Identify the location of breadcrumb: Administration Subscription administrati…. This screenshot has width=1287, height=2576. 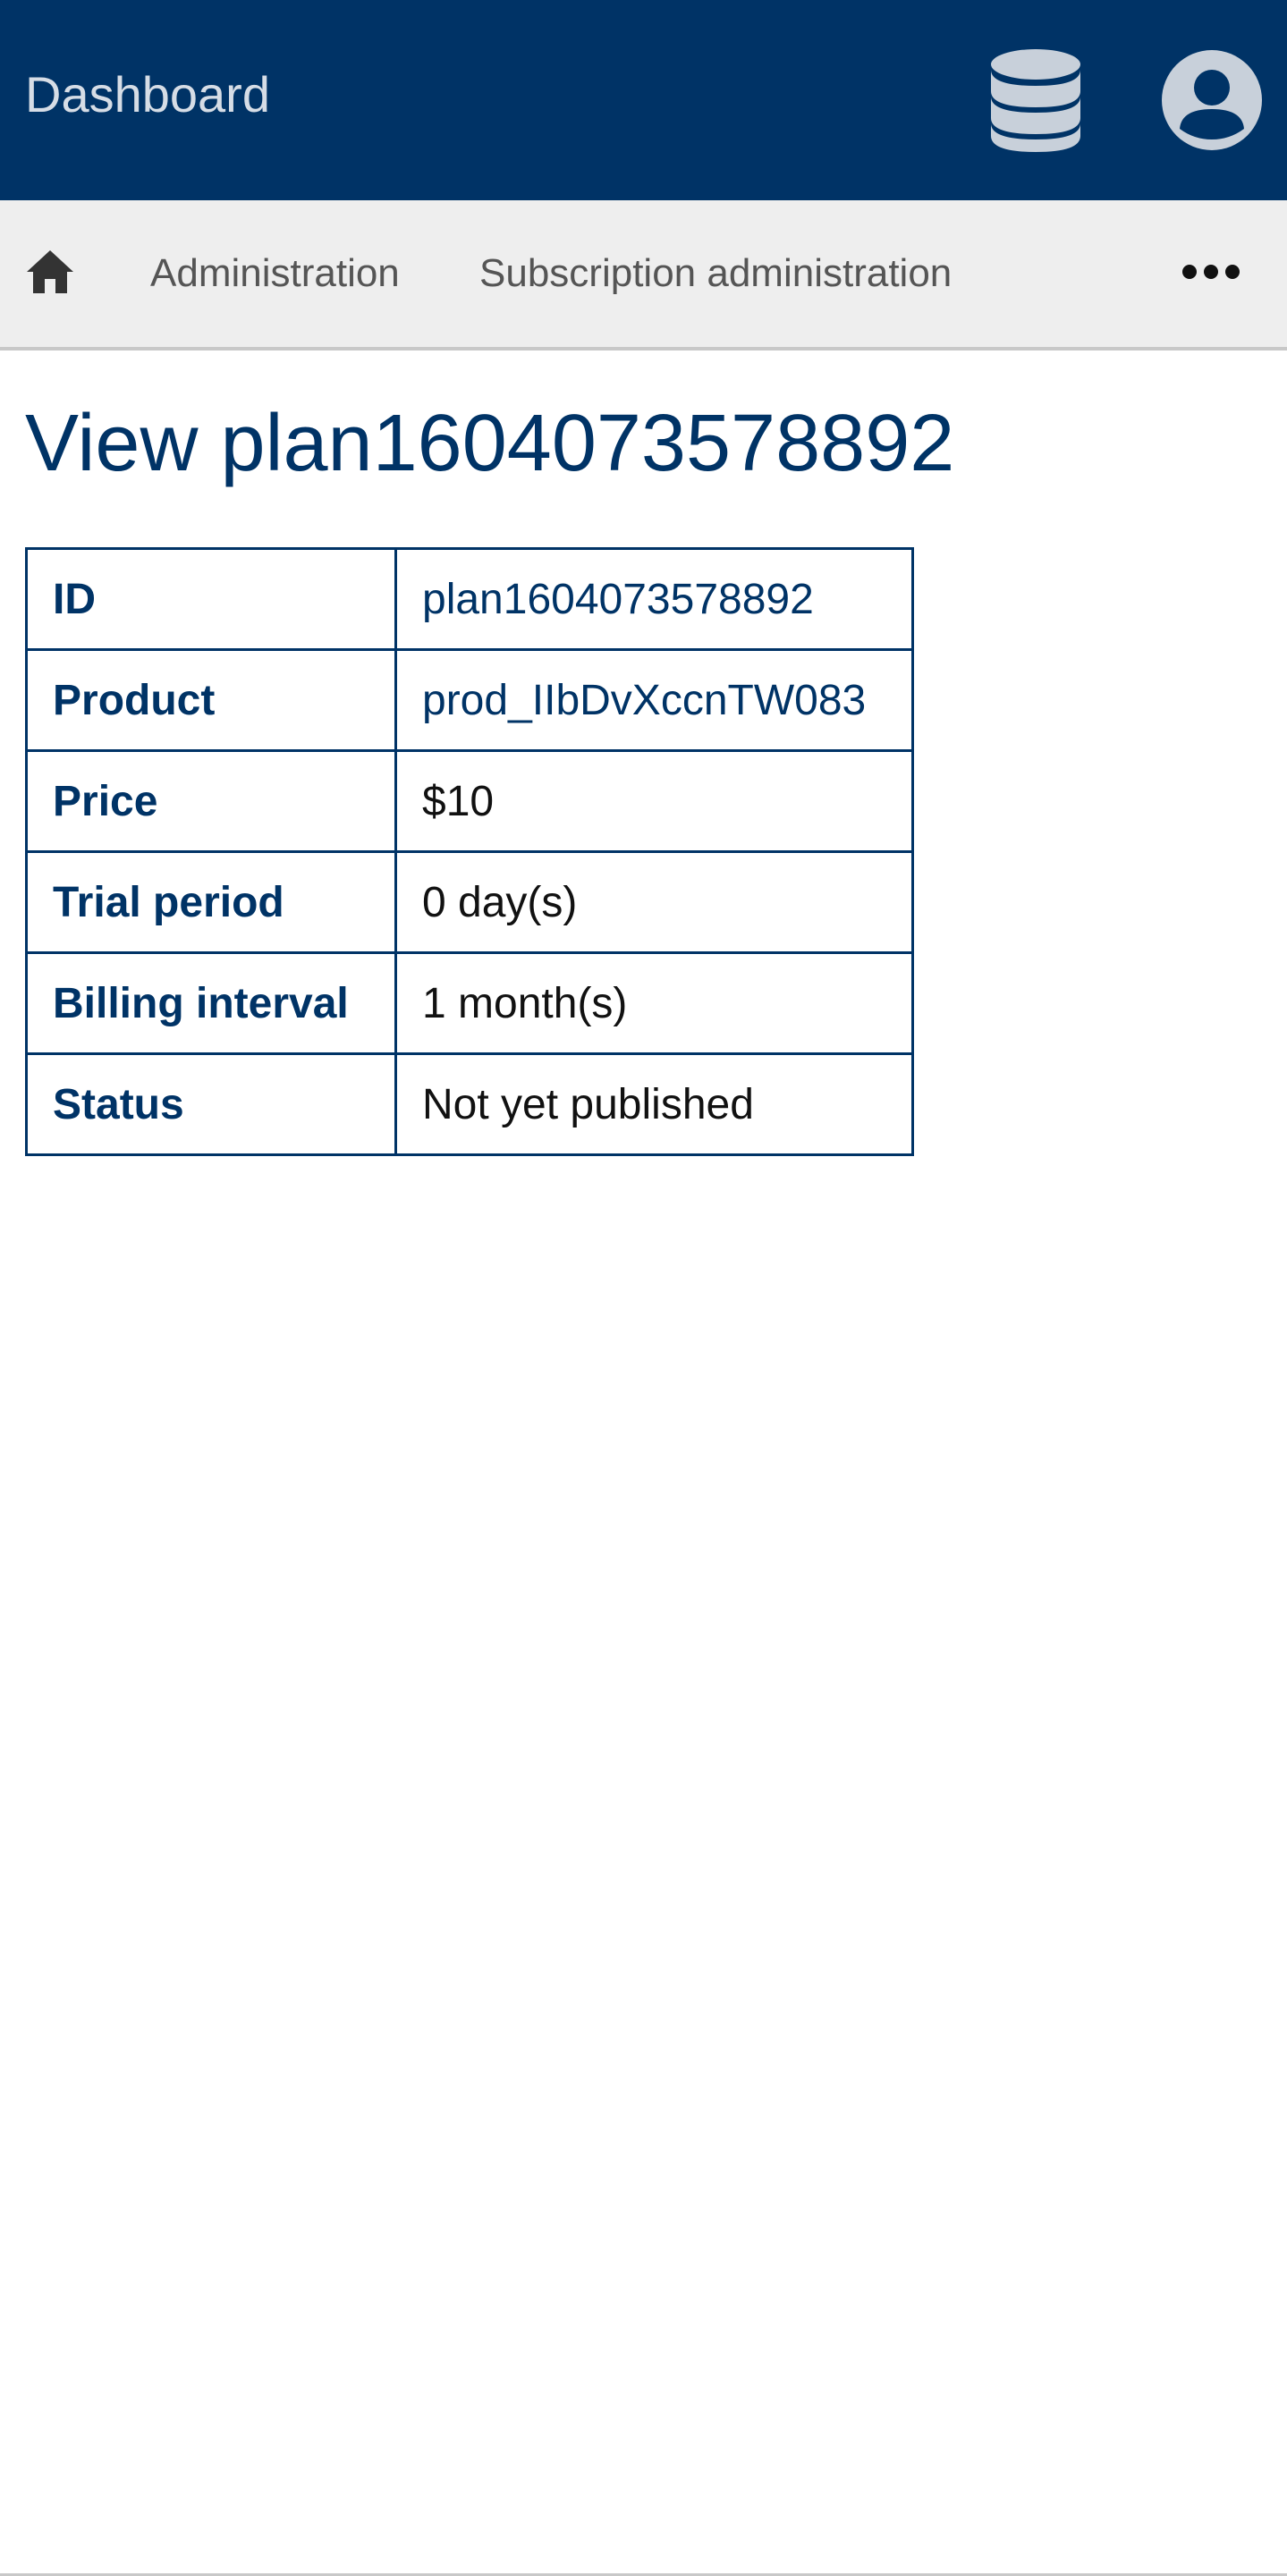
(643, 275).